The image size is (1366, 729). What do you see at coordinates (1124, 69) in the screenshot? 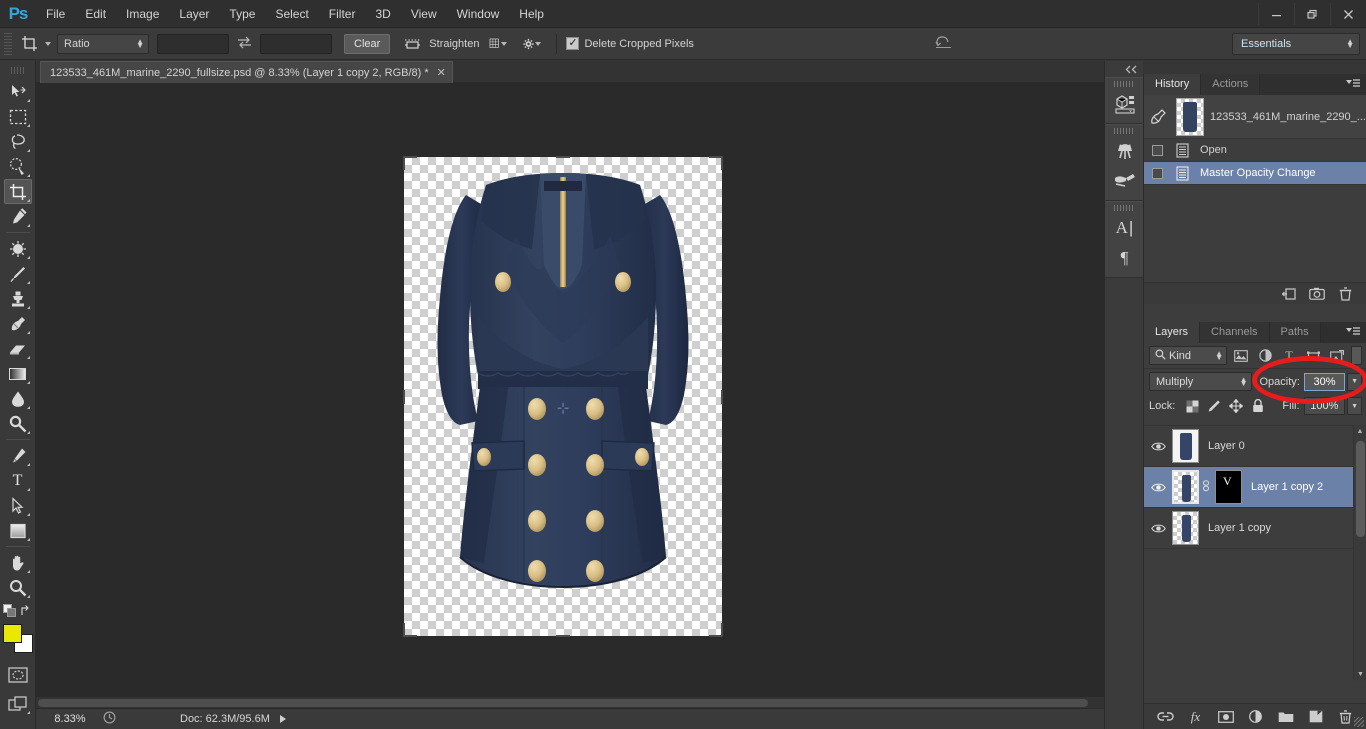
I see `collapse-dock-icon` at bounding box center [1124, 69].